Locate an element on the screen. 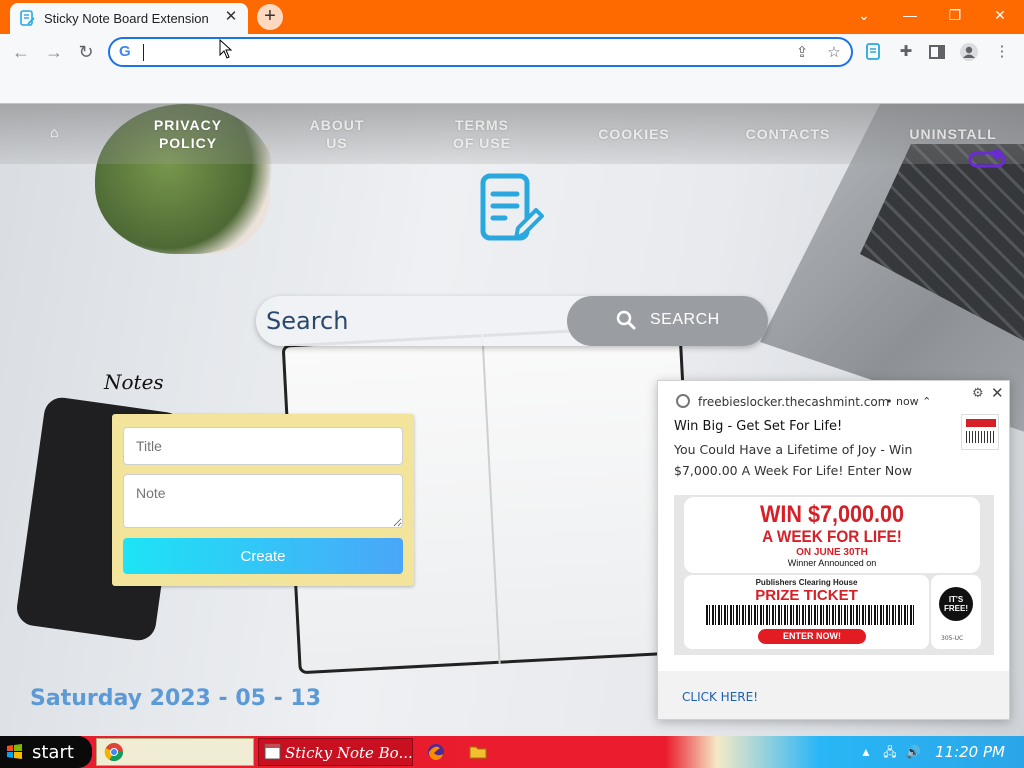 The height and width of the screenshot is (768, 1024). enter-now-badge: ENTER NOW! is located at coordinates (812, 636).